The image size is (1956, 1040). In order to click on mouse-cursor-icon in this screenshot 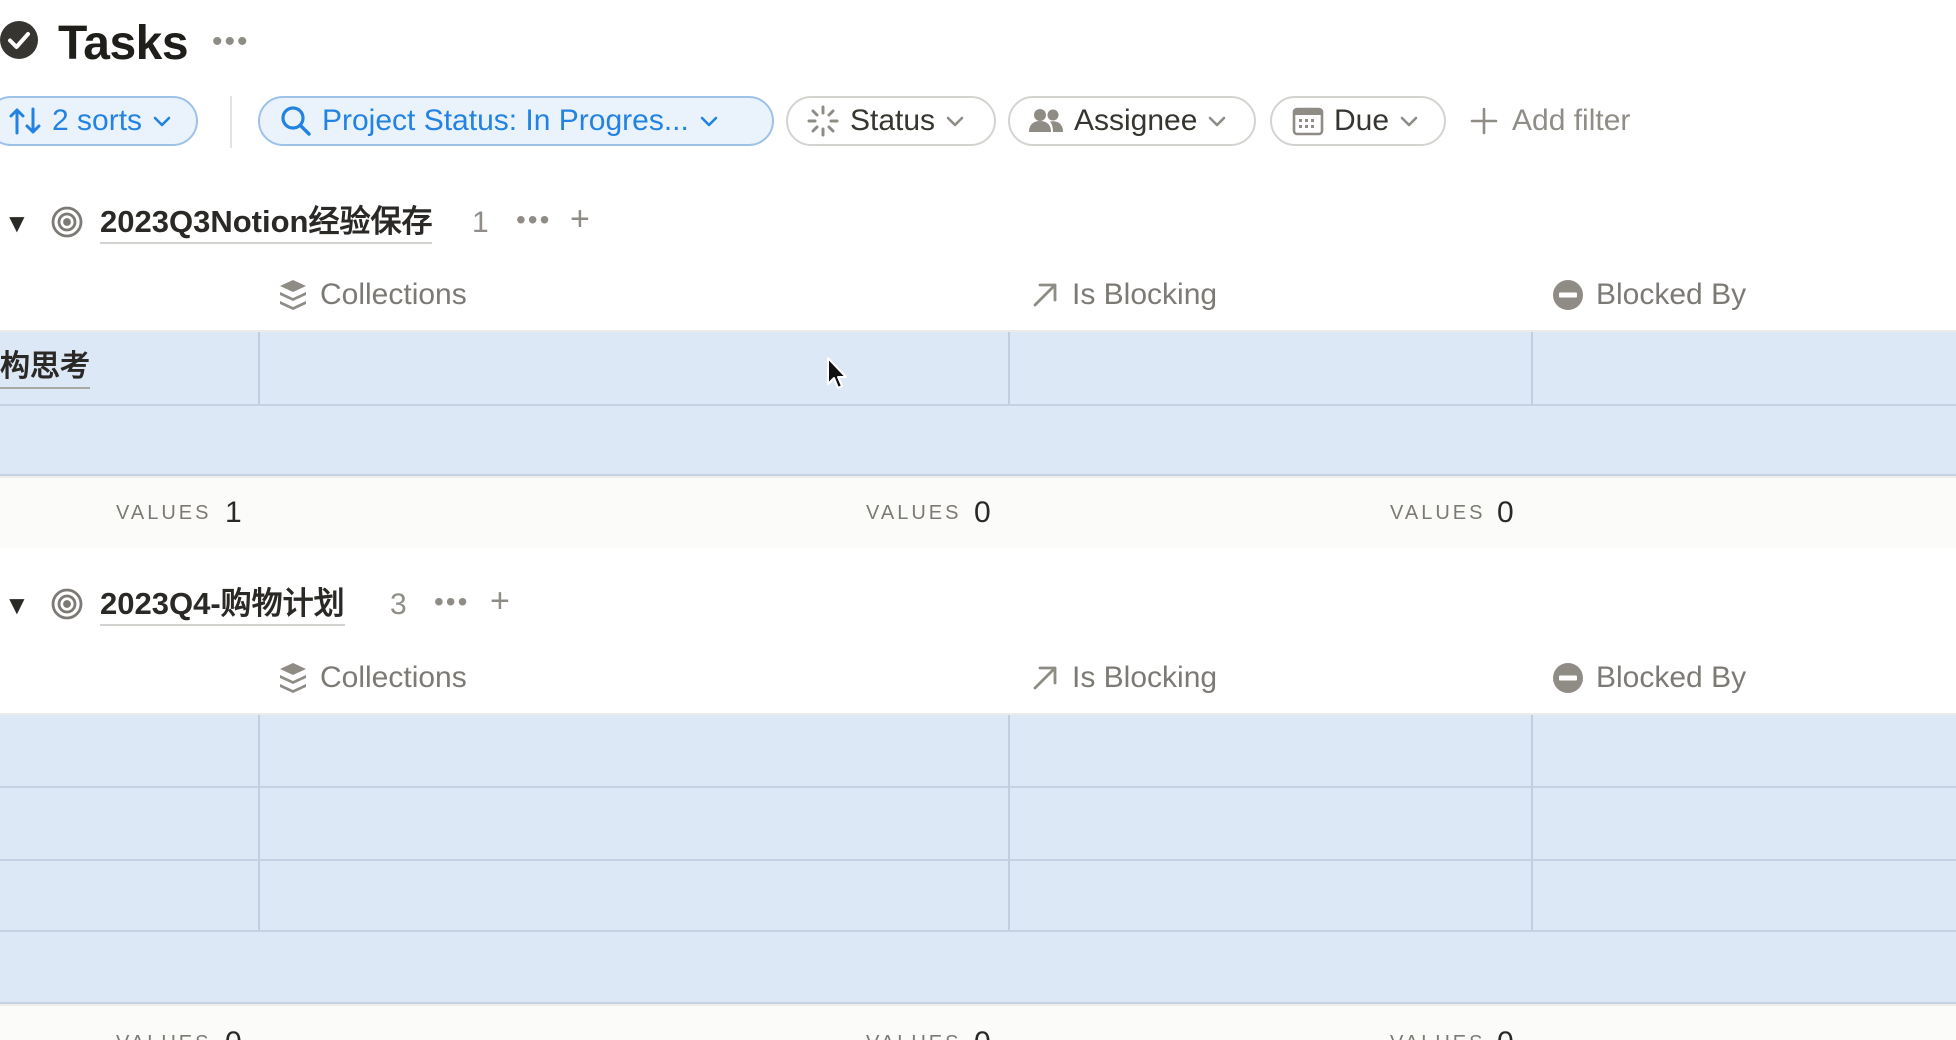, I will do `click(838, 376)`.